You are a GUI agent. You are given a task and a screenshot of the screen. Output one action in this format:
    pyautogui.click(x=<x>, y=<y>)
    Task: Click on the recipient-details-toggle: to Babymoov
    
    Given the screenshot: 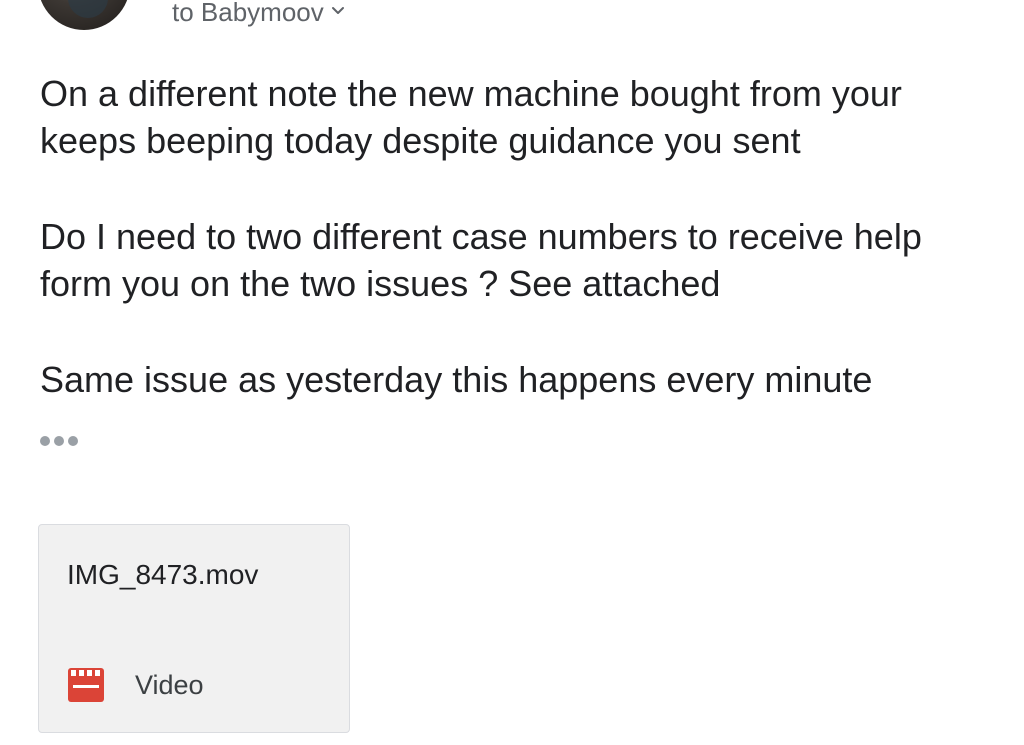 What is the action you would take?
    pyautogui.click(x=259, y=14)
    